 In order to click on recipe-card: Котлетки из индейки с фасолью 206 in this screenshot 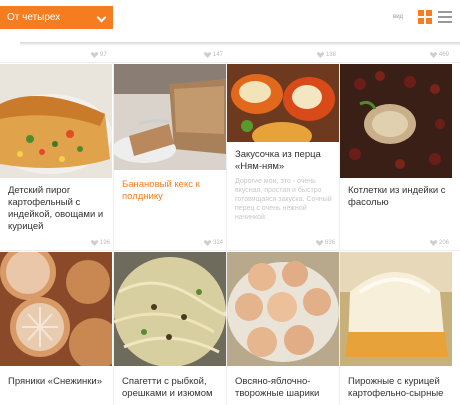, I will do `click(396, 157)`.